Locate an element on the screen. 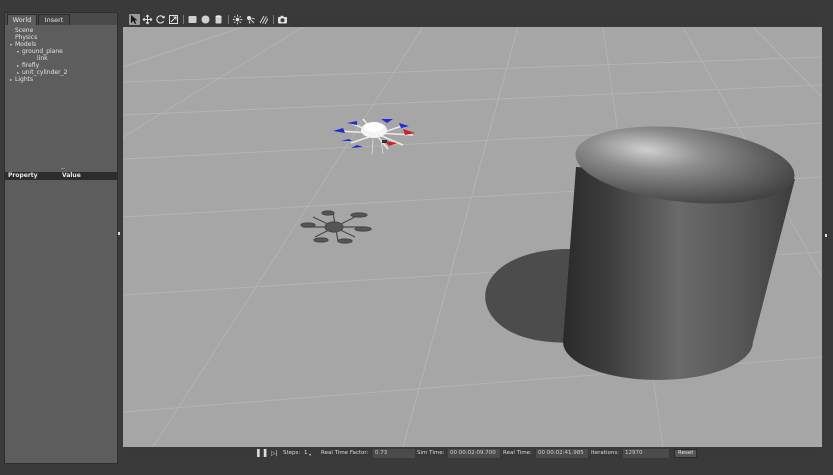  tree-item-lights: ▸ Lights is located at coordinates (21, 79).